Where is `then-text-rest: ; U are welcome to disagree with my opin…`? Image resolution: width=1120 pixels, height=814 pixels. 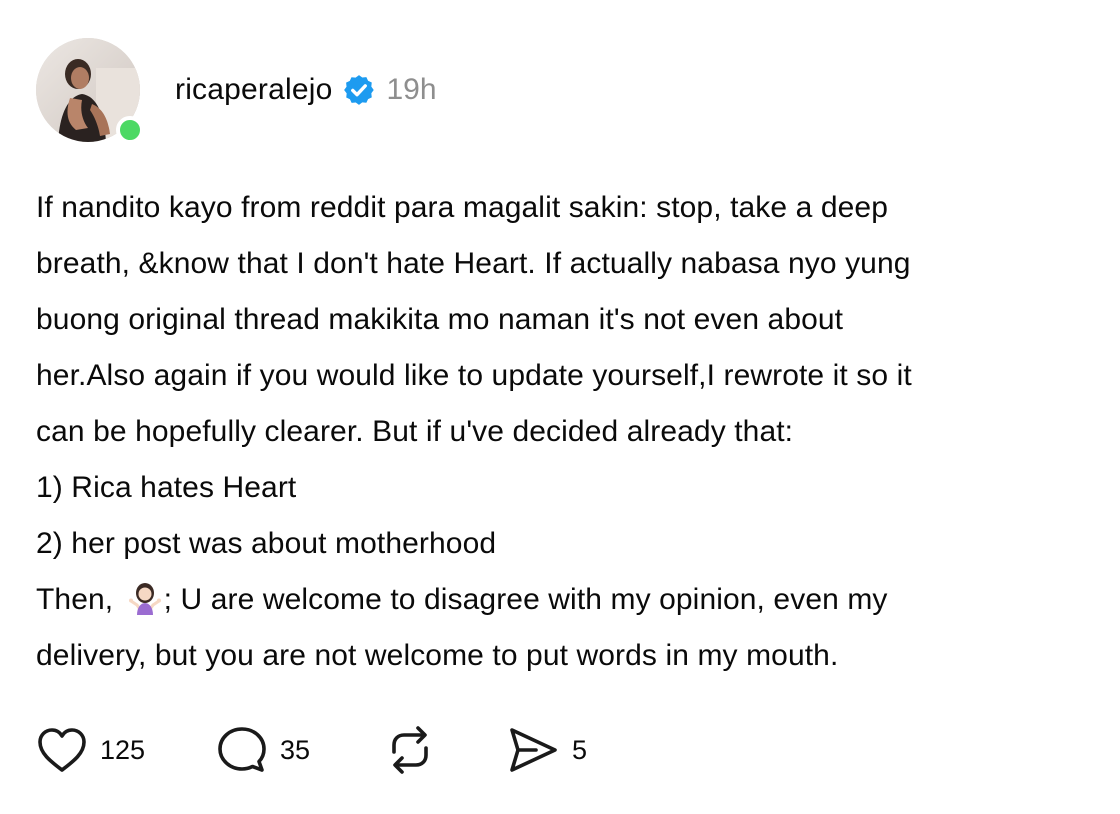
then-text-rest: ; U are welcome to disagree with my opin… is located at coordinates (525, 599).